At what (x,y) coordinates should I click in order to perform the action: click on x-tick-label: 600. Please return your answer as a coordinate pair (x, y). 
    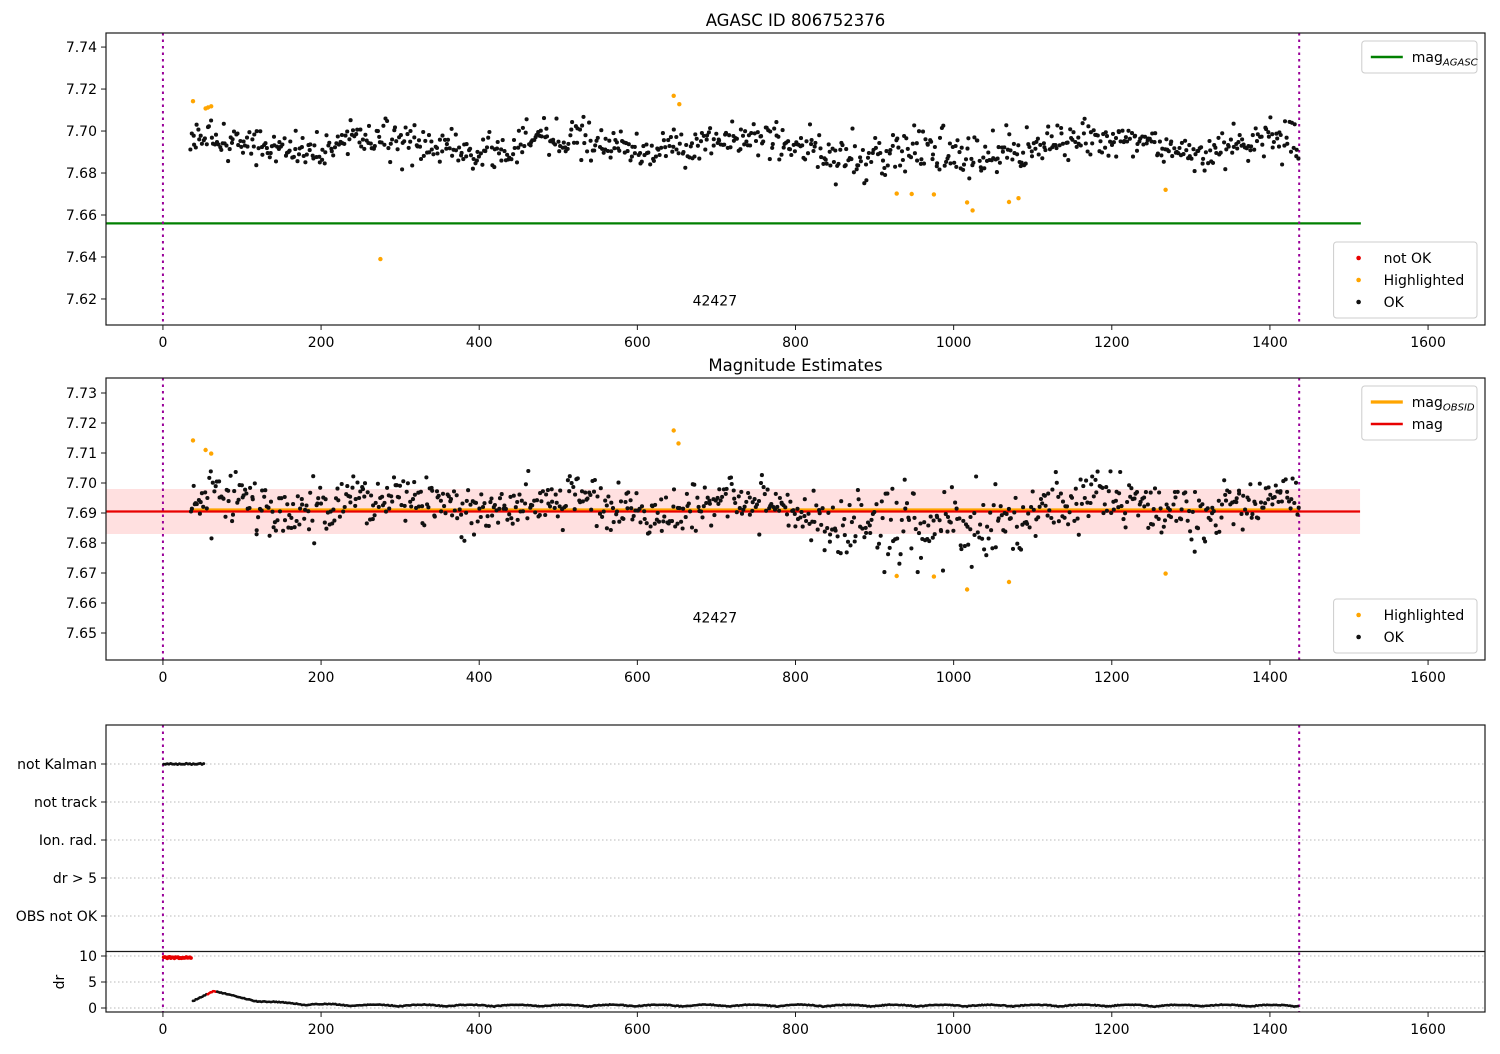
    Looking at the image, I should click on (637, 343).